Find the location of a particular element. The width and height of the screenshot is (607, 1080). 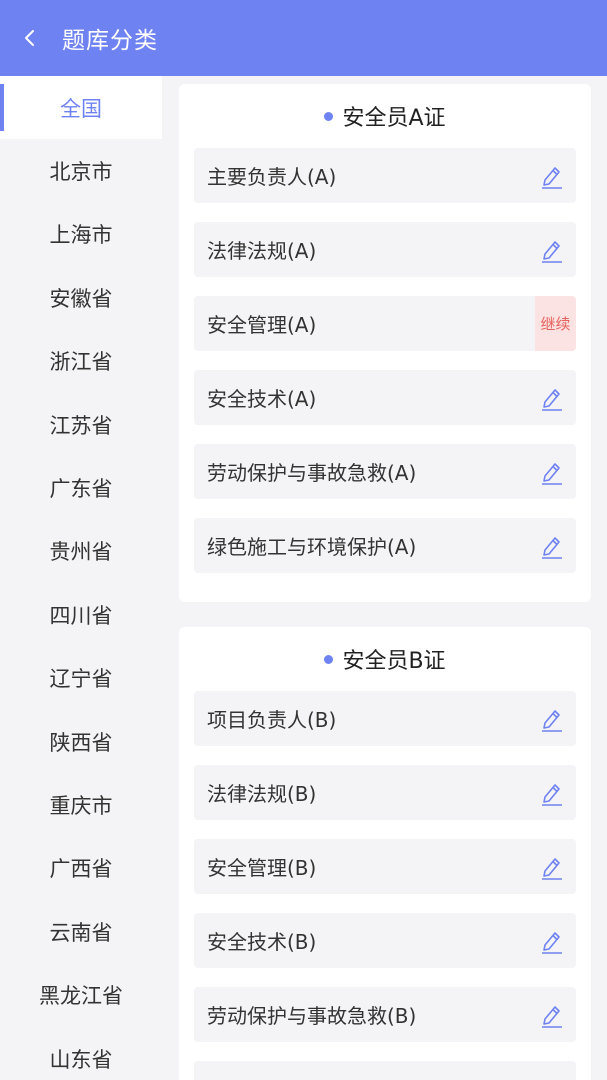

sidebar-item: 辽宁省 is located at coordinates (81, 678).